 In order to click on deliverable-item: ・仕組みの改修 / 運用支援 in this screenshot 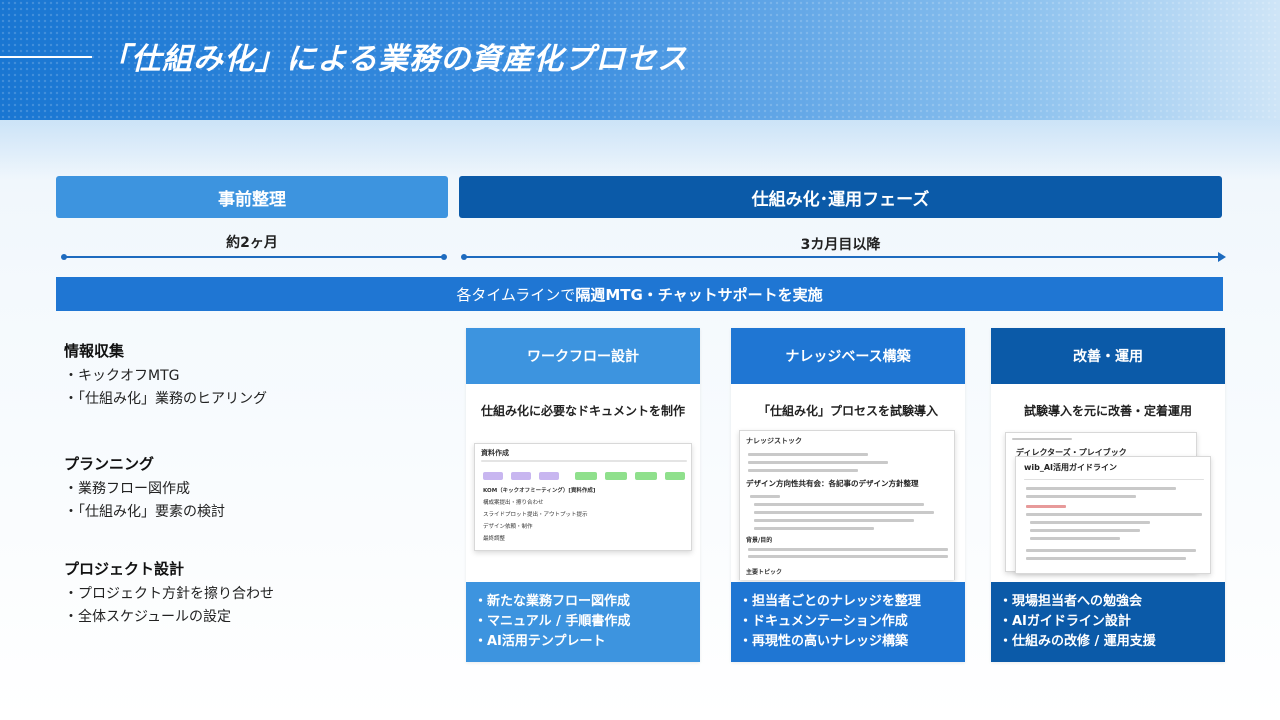, I will do `click(1077, 641)`.